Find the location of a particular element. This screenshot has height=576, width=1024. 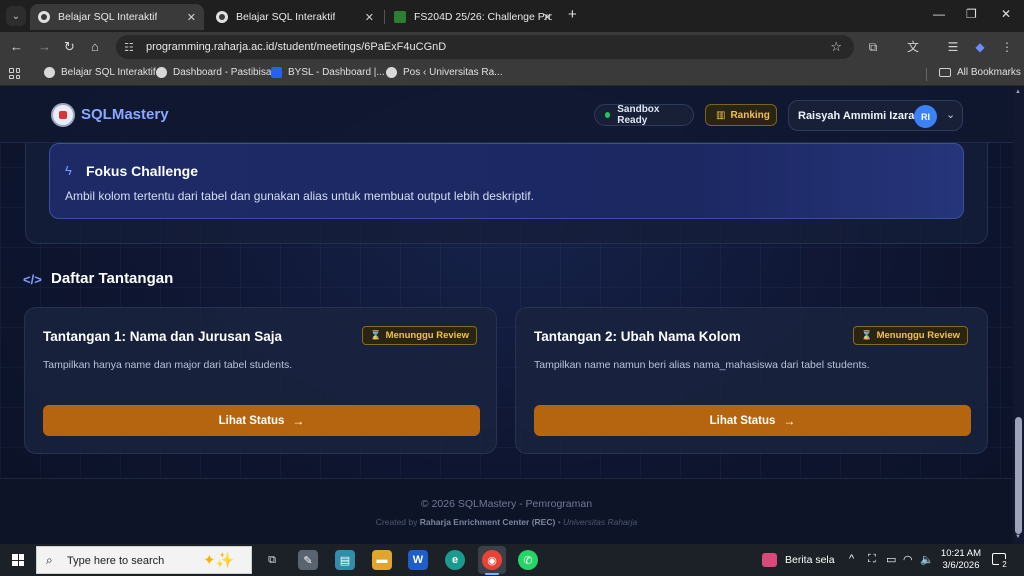

notification-count: 2 is located at coordinates (1004, 564).